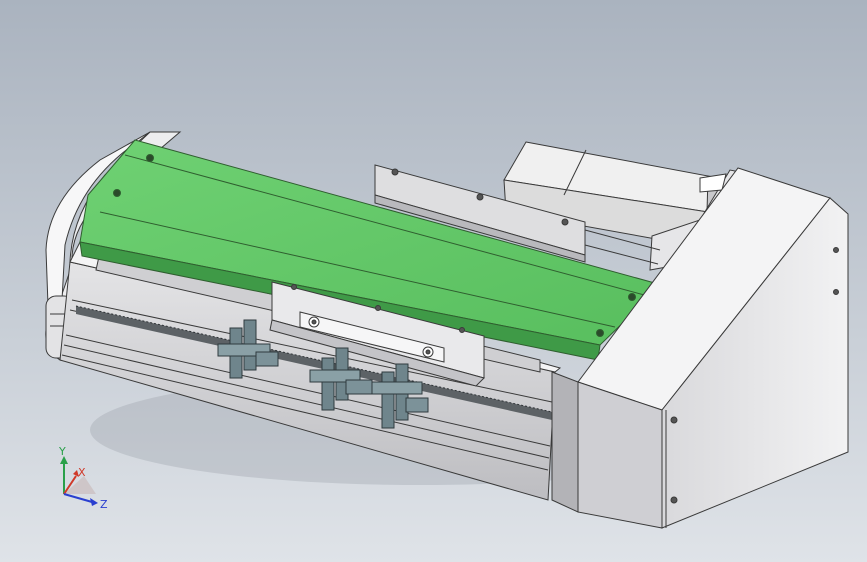  I want to click on z-axis-label: Z, so click(104, 504).